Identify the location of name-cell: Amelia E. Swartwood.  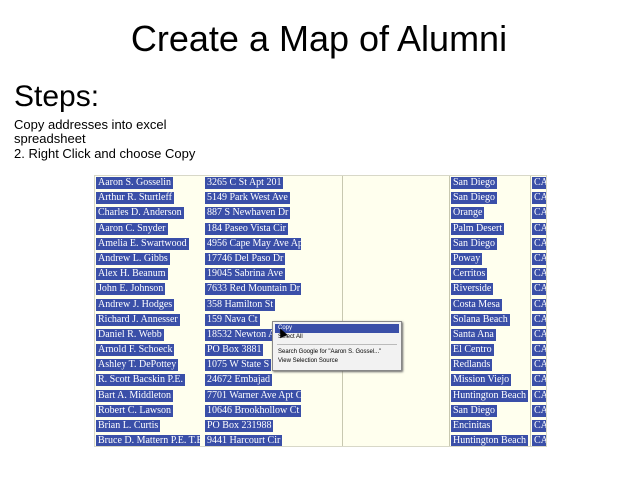
(142, 243).